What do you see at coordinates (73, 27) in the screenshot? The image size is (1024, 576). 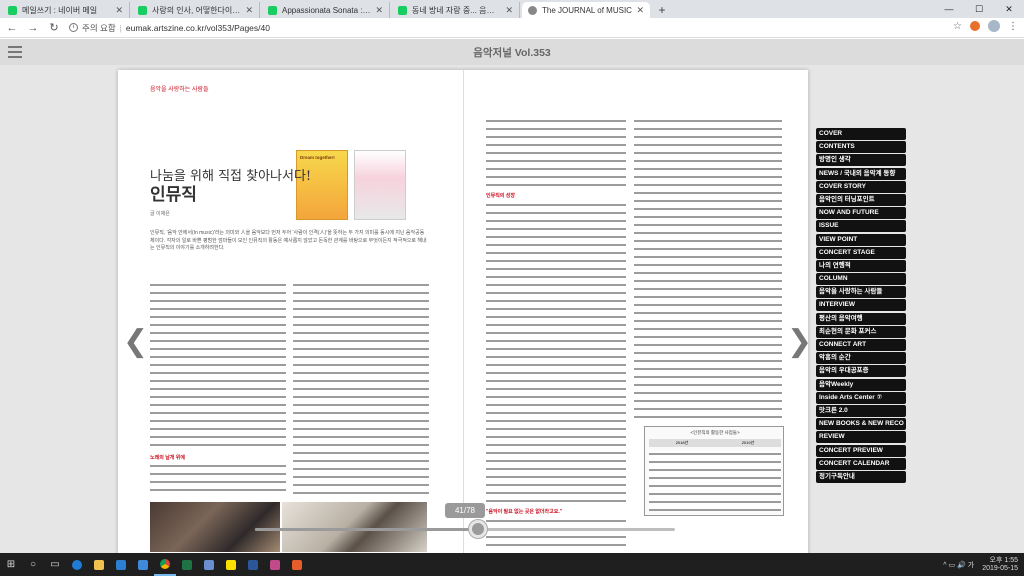 I see `info-icon: i` at bounding box center [73, 27].